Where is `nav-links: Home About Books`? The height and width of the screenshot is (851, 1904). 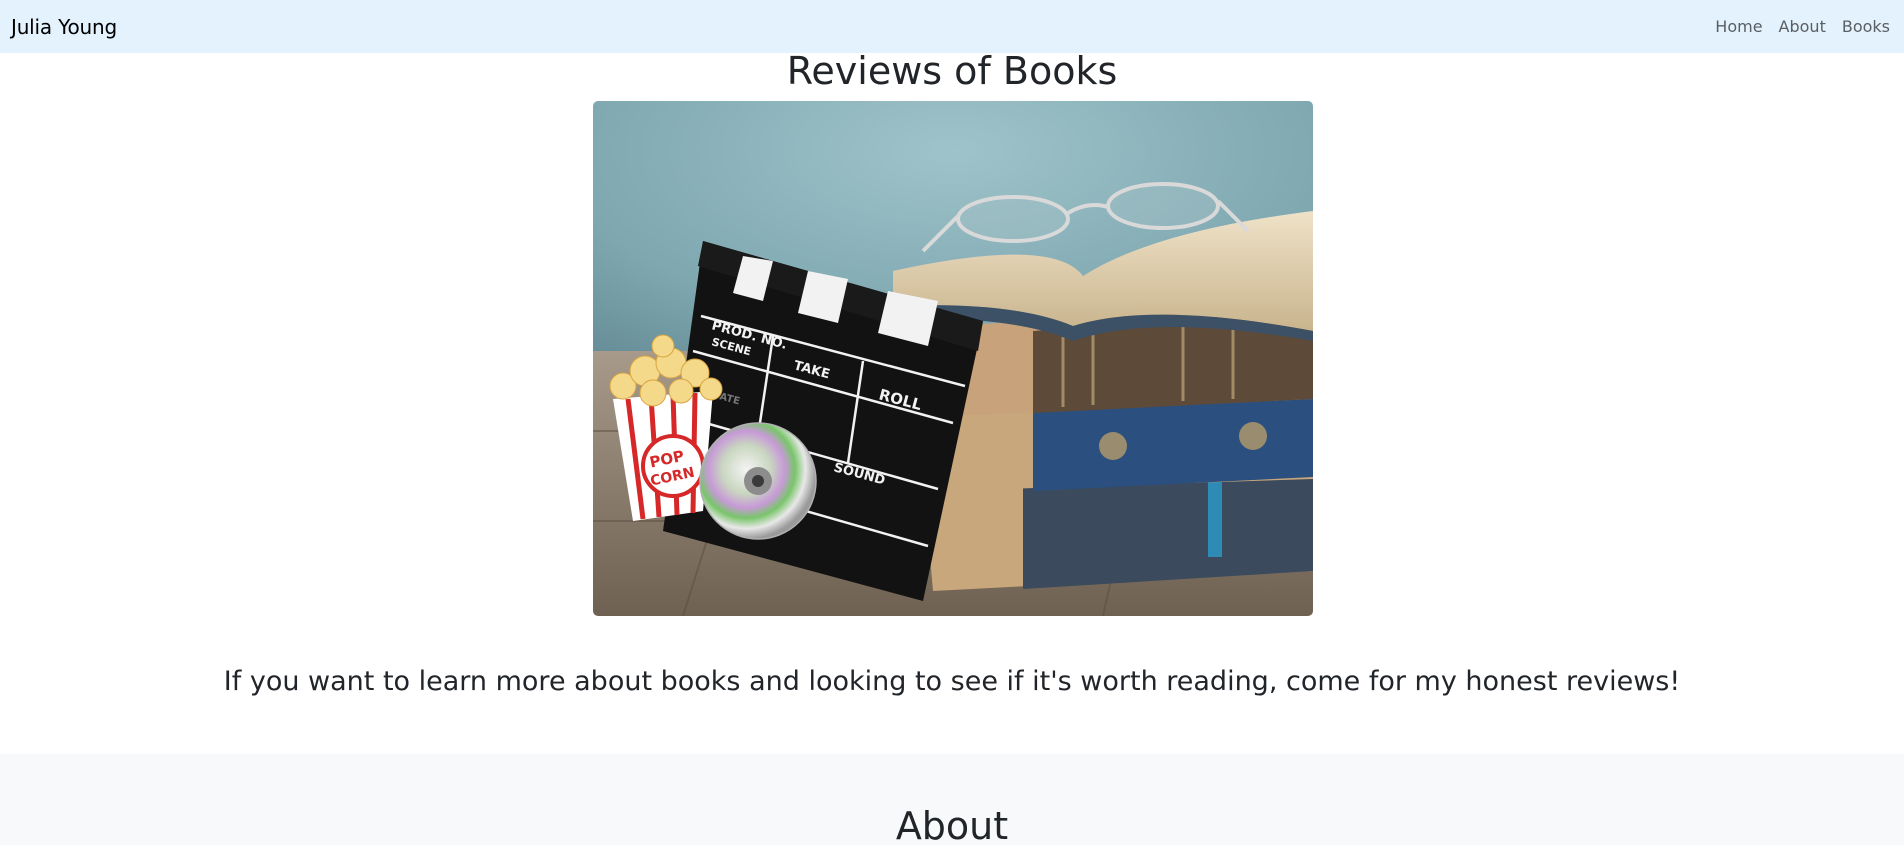 nav-links: Home About Books is located at coordinates (1798, 26).